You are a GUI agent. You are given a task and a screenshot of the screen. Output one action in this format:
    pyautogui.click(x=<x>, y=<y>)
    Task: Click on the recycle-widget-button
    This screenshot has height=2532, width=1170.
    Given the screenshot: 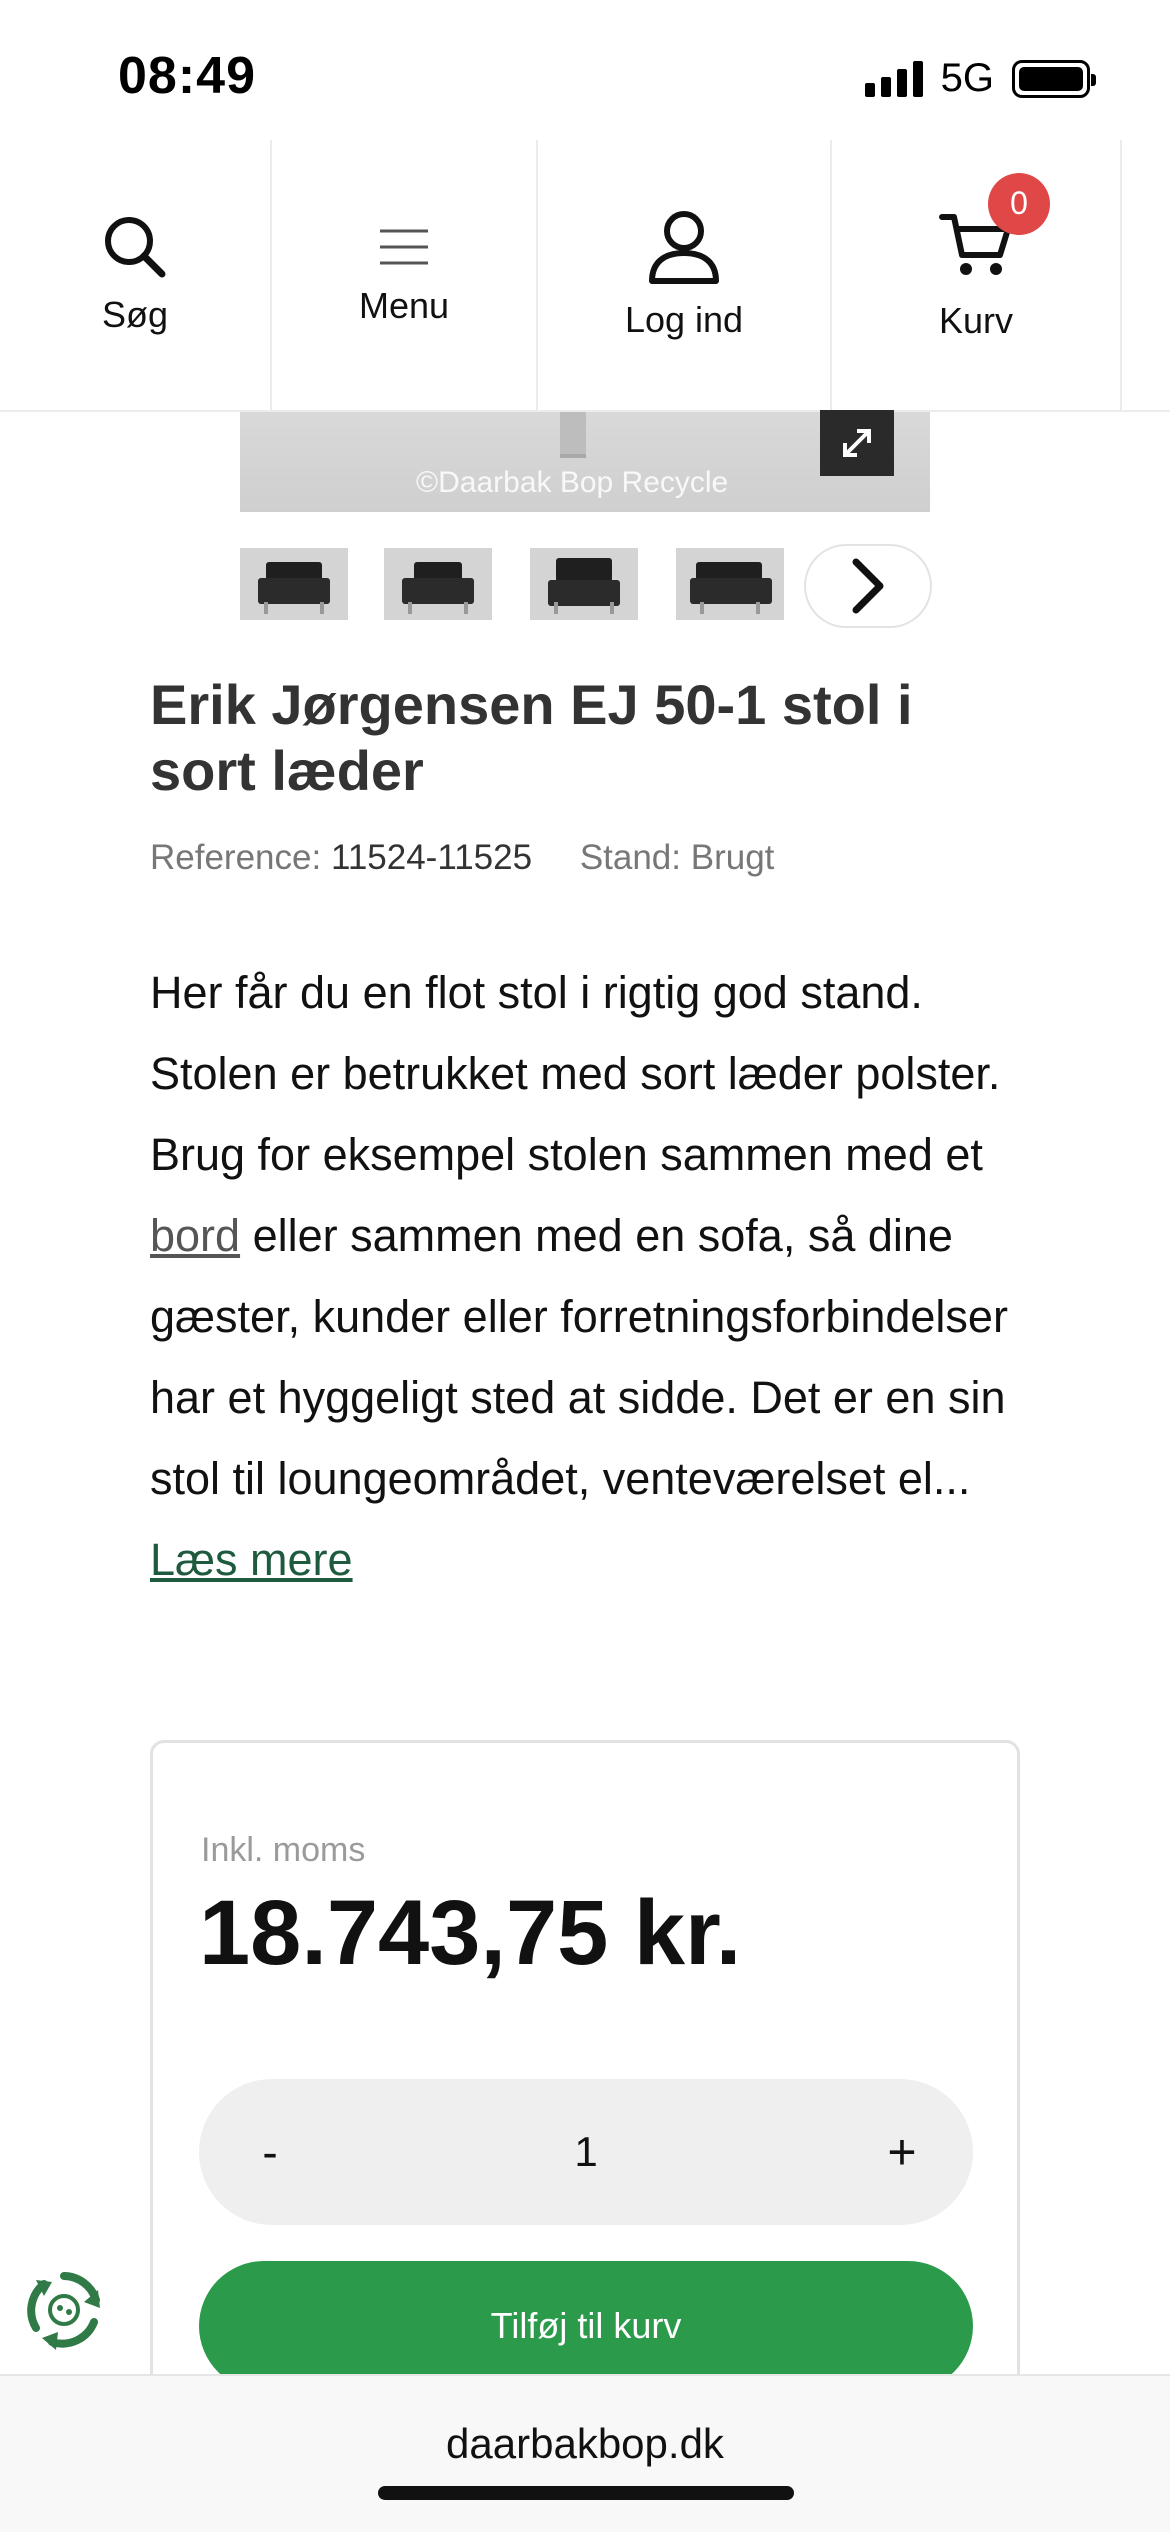 What is the action you would take?
    pyautogui.click(x=64, y=2310)
    